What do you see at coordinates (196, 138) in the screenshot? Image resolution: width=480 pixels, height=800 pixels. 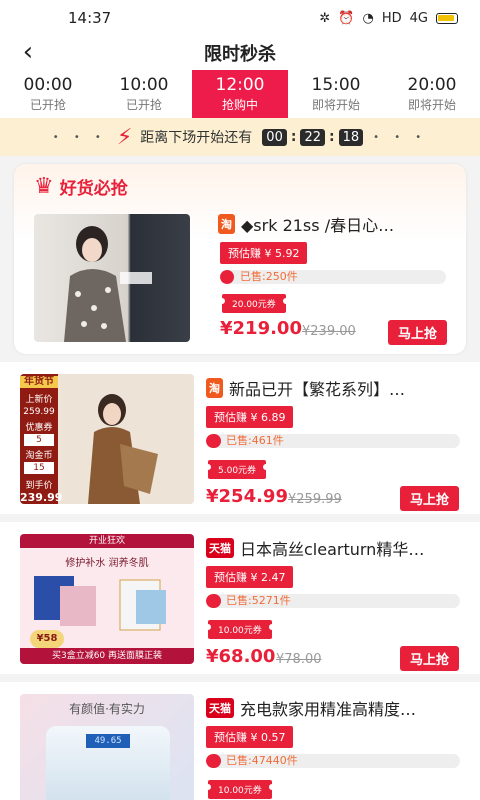 I see `countdown-label: 距离下场开始还有` at bounding box center [196, 138].